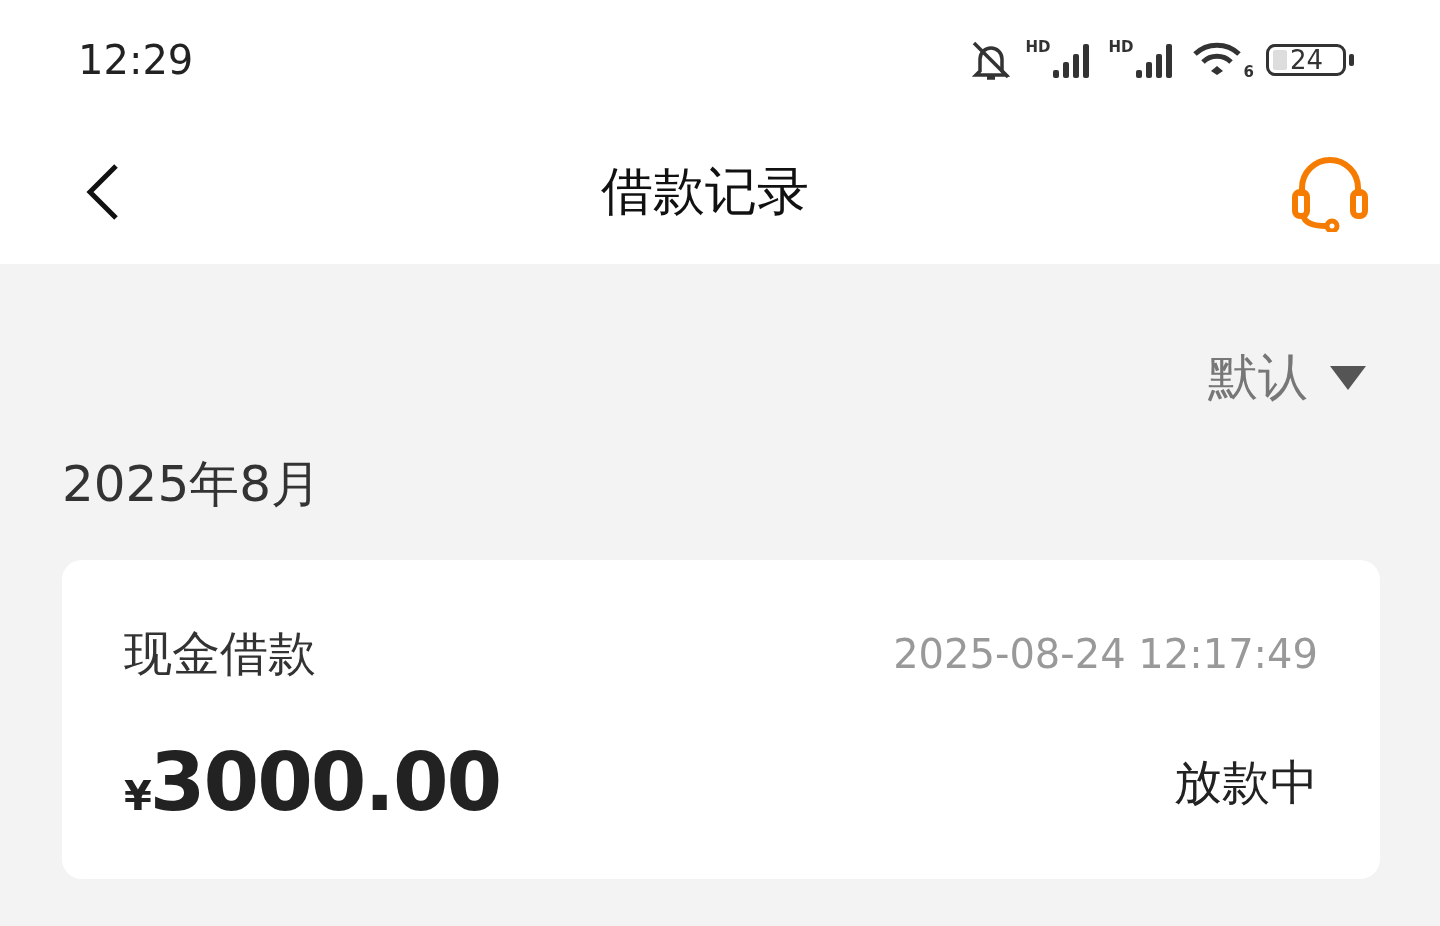 The width and height of the screenshot is (1440, 926). I want to click on page-title: 借款记录, so click(705, 191).